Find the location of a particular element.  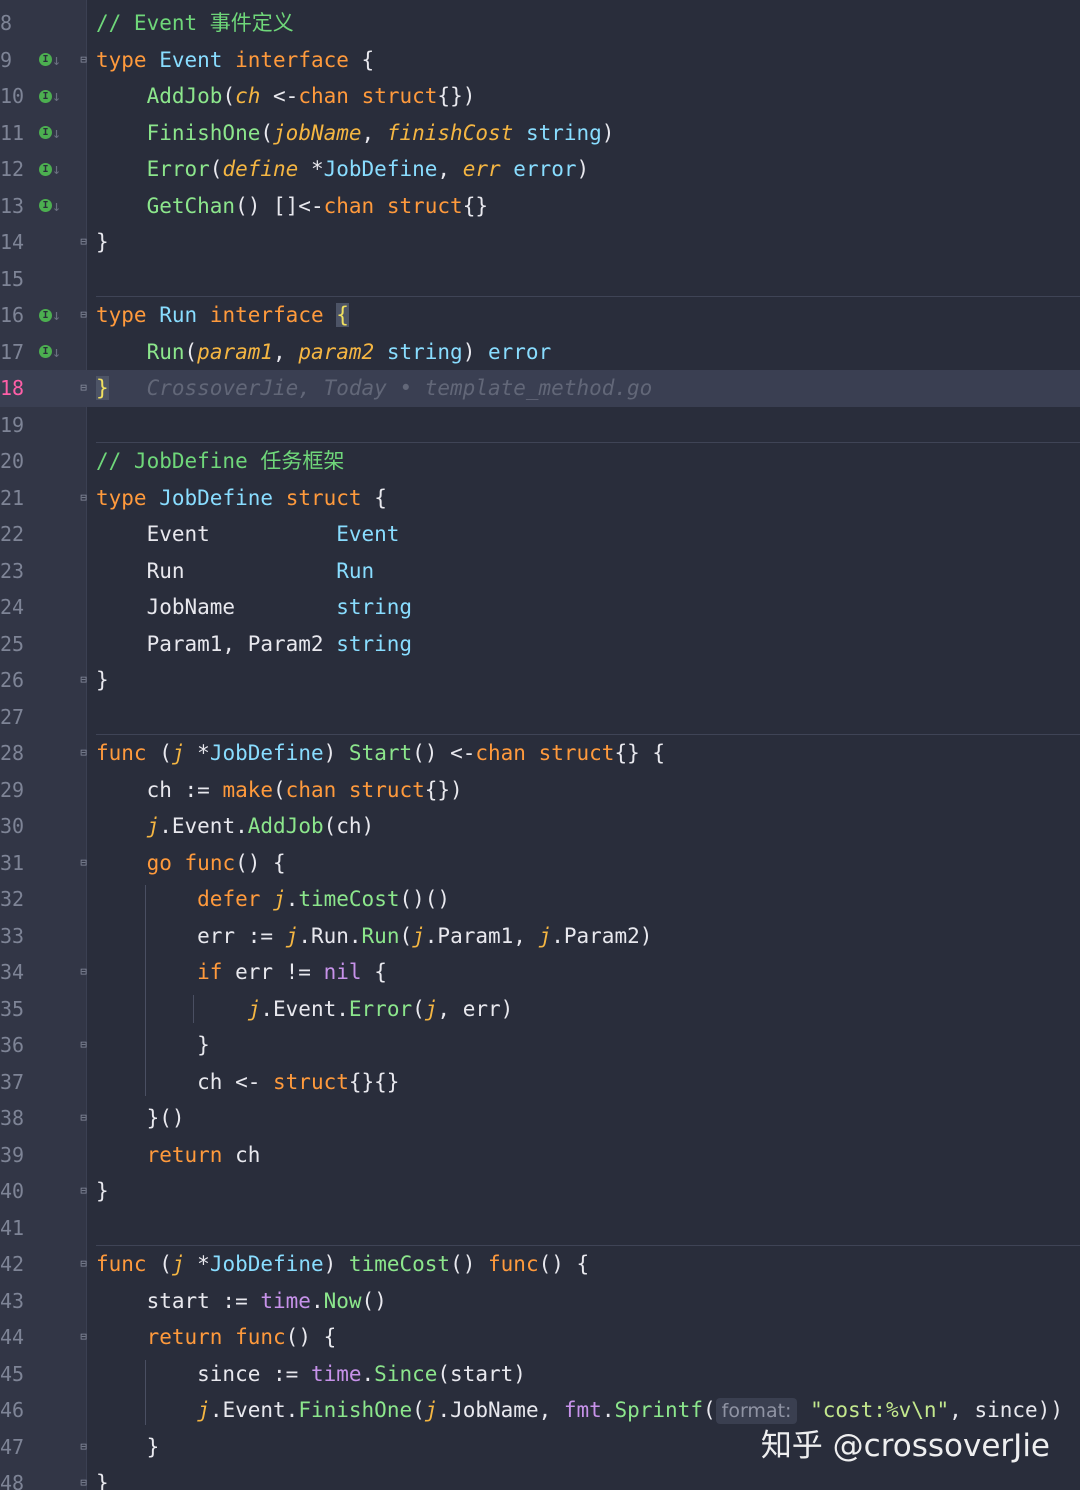

code-line: 38 ⊟ }() is located at coordinates (540, 1118).